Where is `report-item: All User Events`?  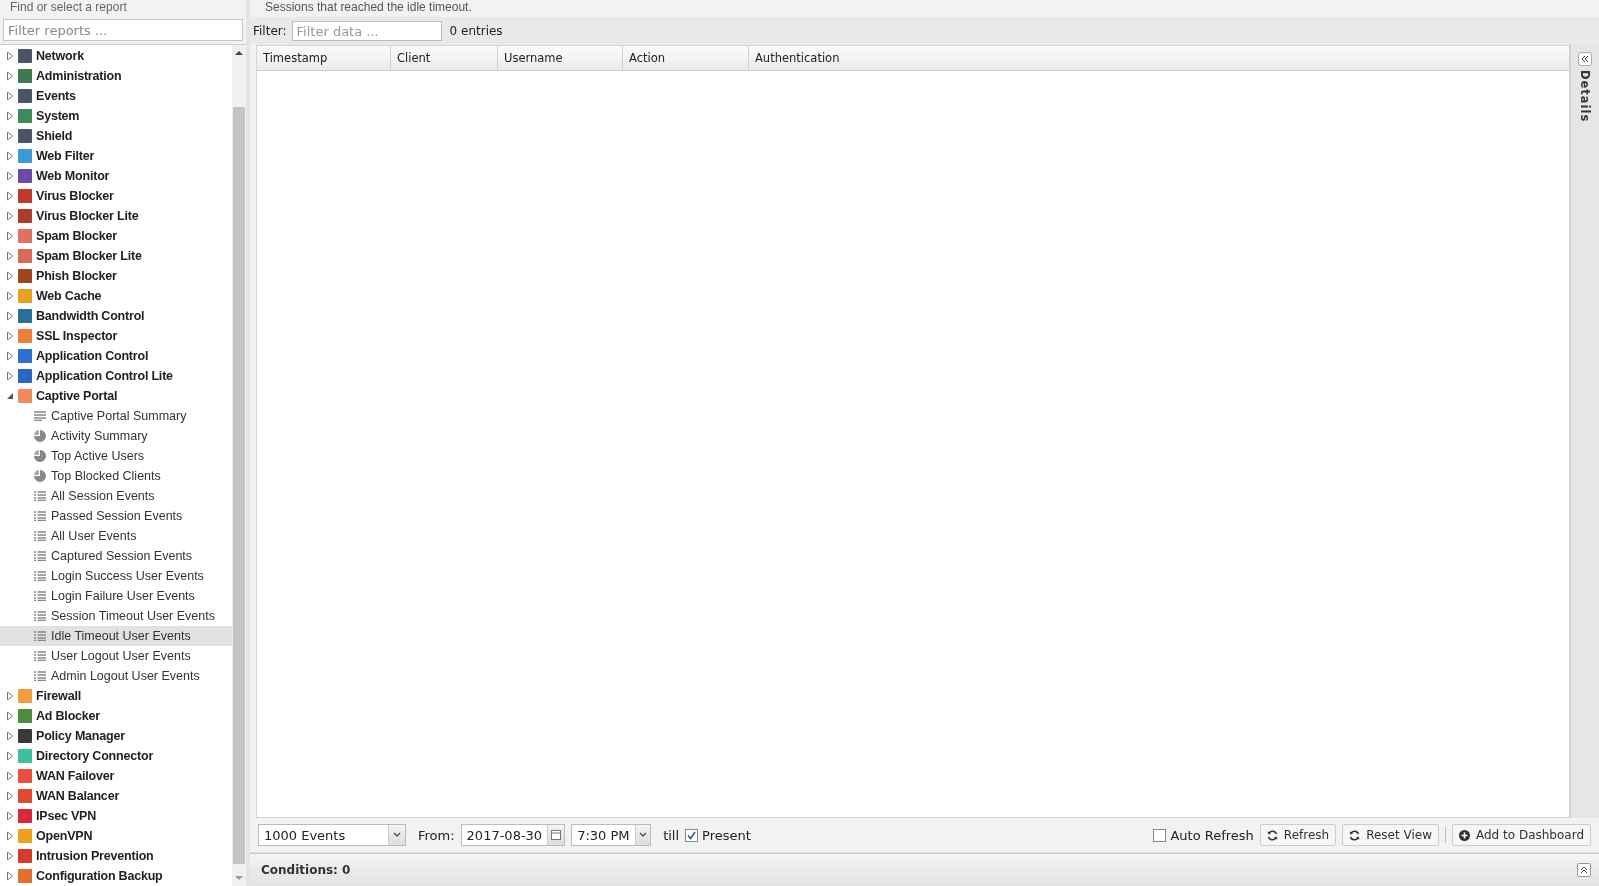 report-item: All User Events is located at coordinates (116, 536).